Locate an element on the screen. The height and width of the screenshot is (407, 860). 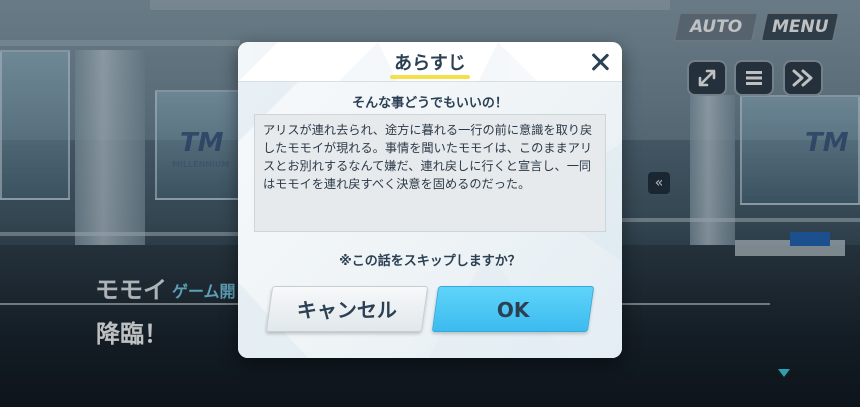
ok-label: OK is located at coordinates (513, 310).